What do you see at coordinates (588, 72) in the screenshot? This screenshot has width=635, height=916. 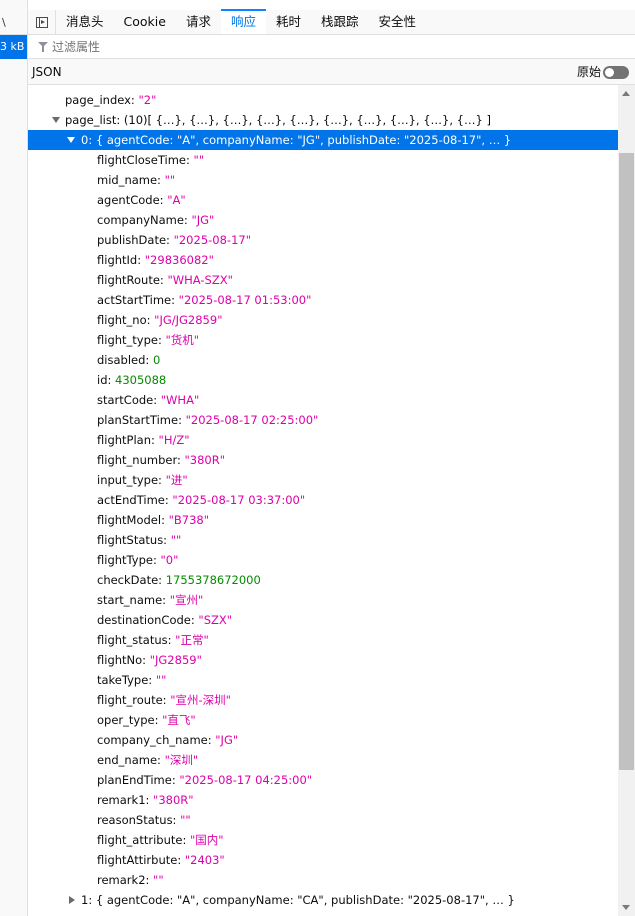 I see `raw-toggle-label: 原始` at bounding box center [588, 72].